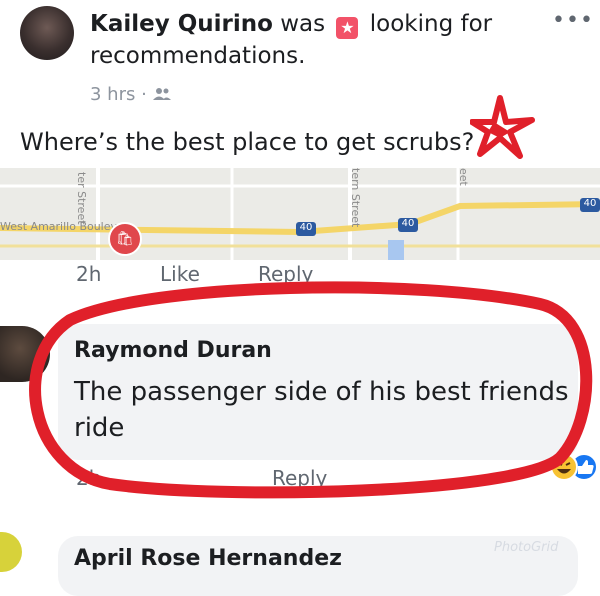 This screenshot has height=596, width=600. What do you see at coordinates (526, 547) in the screenshot?
I see `watermark: PhotoGrid` at bounding box center [526, 547].